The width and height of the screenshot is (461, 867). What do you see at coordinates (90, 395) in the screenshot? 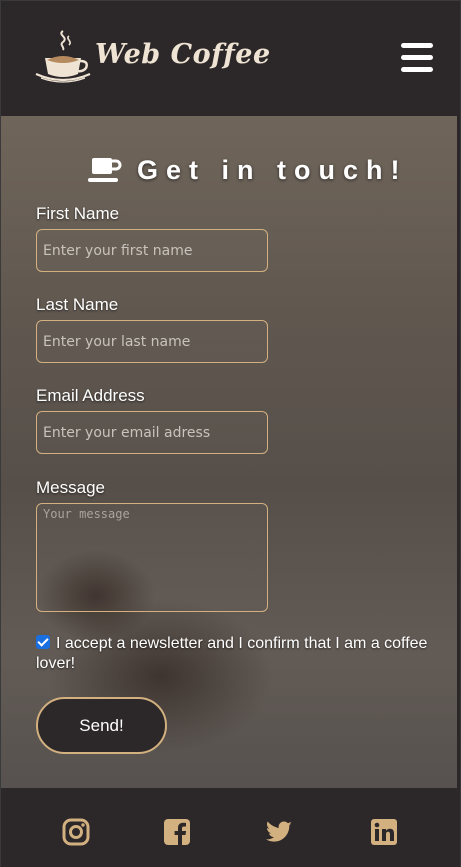
I see `email-label: Email Address` at bounding box center [90, 395].